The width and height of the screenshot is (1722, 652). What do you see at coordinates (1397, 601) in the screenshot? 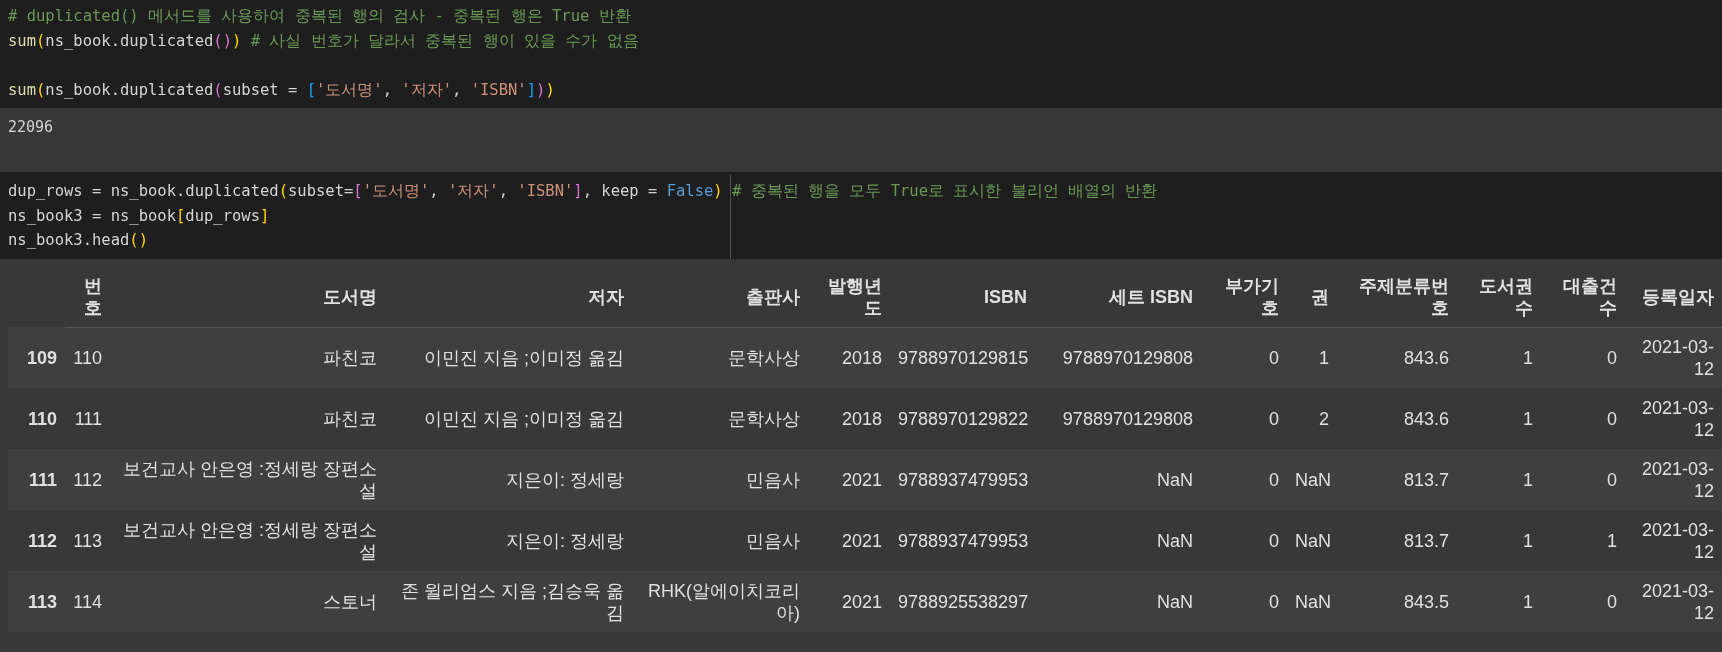
I see `table-cell: 843.5` at bounding box center [1397, 601].